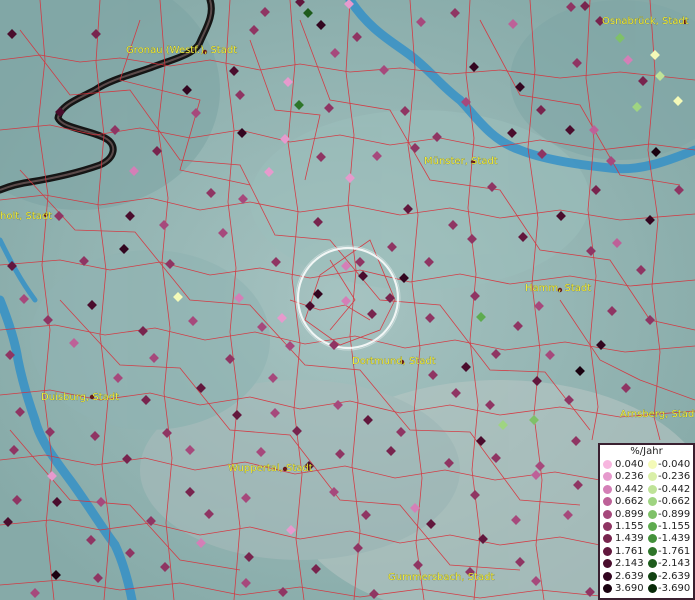 The height and width of the screenshot is (600, 695). Describe the element at coordinates (26, 216) in the screenshot. I see `city-label-bocholt: holt, Stadt` at that location.